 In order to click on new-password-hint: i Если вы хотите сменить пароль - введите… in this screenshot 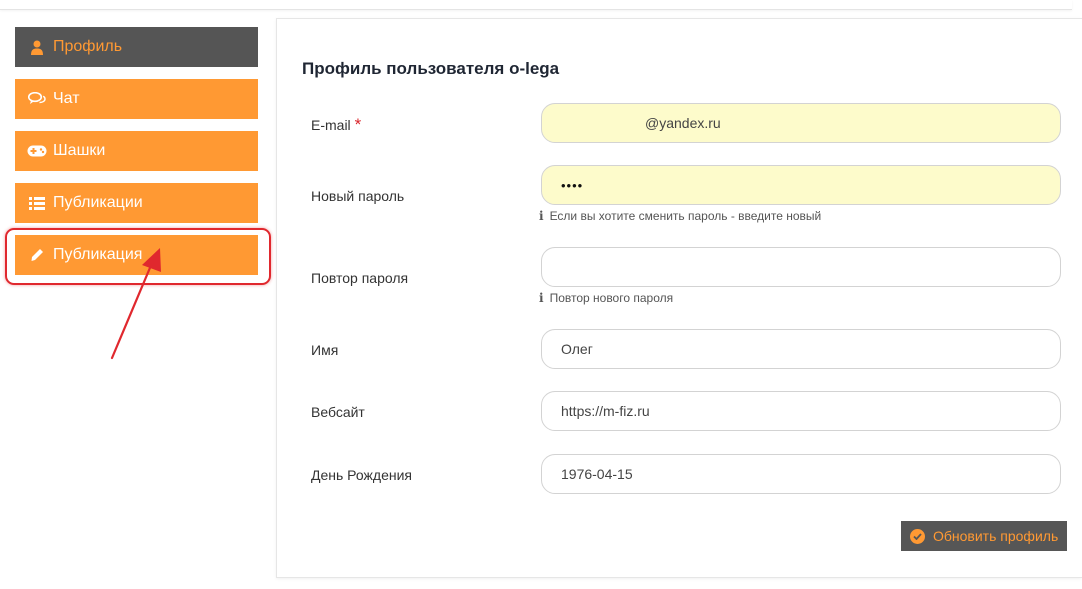, I will do `click(680, 216)`.